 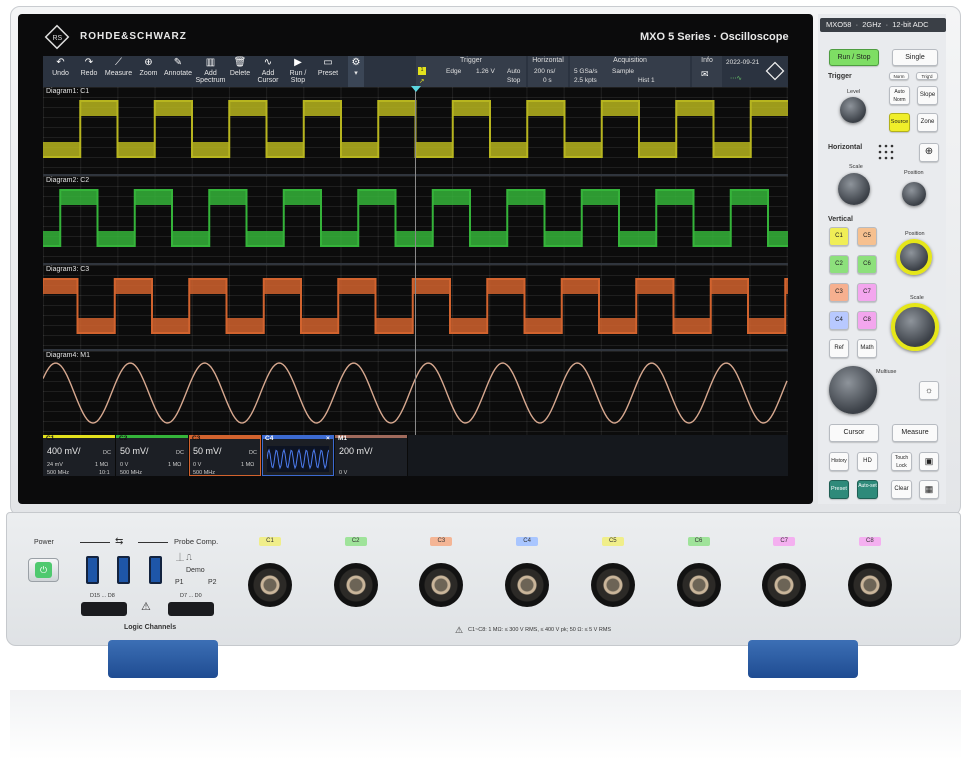 I want to click on info-status: Info ✉, so click(x=707, y=71).